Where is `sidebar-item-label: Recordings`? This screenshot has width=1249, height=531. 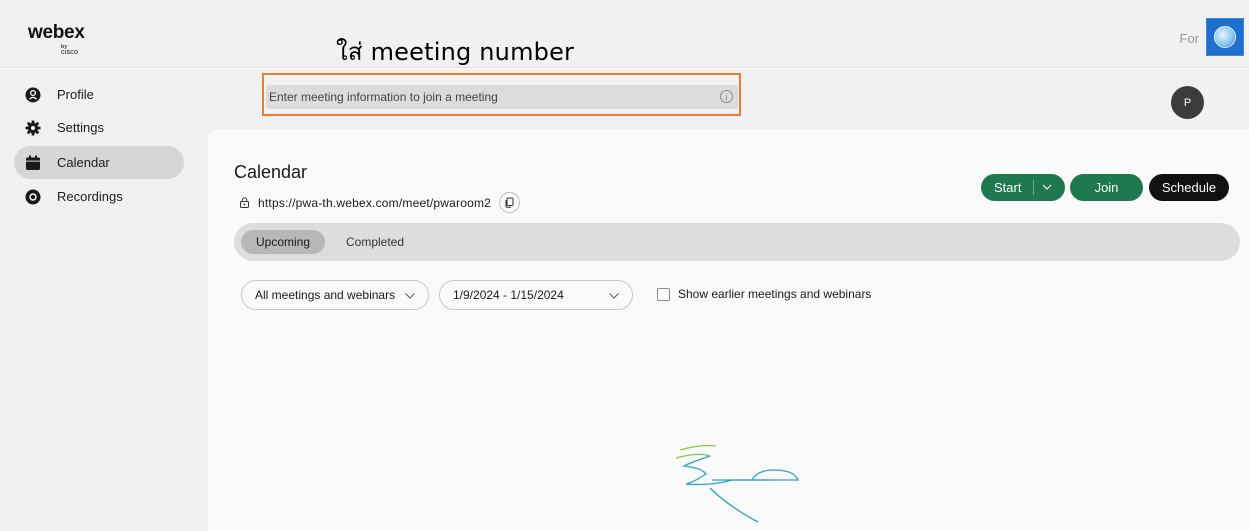 sidebar-item-label: Recordings is located at coordinates (90, 196).